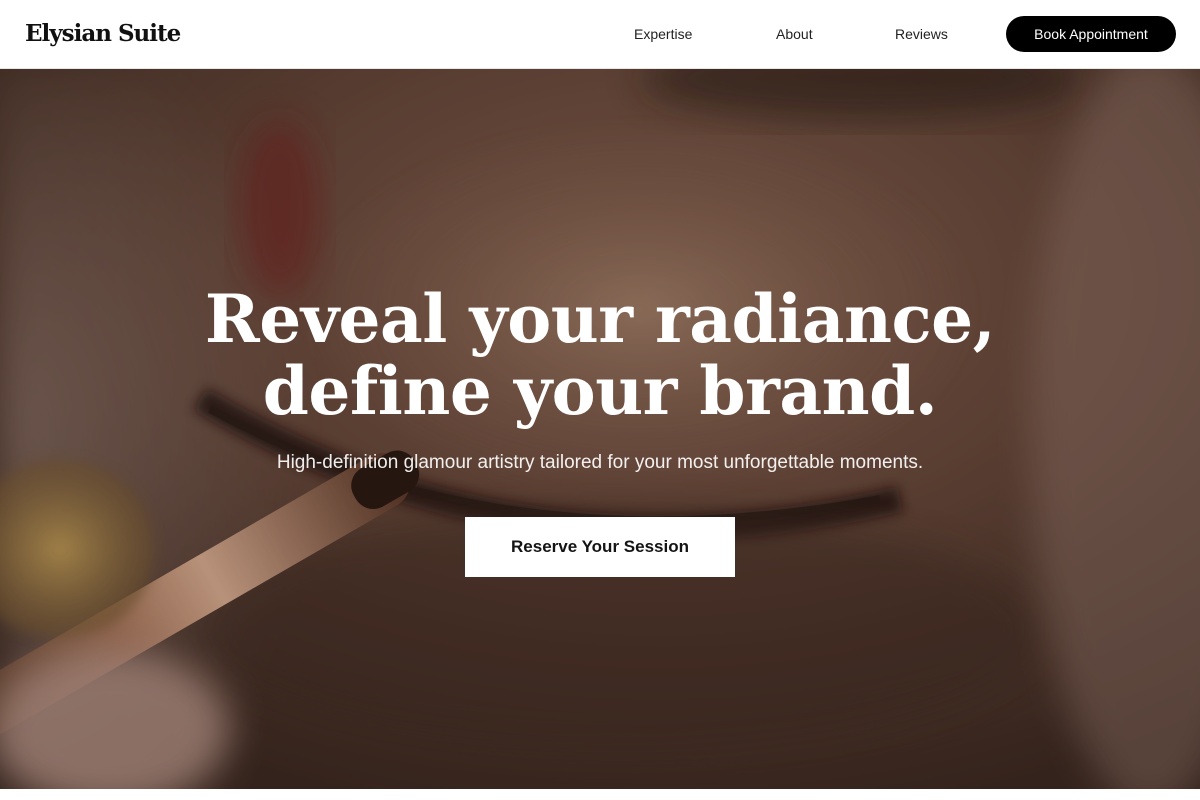 The height and width of the screenshot is (800, 1200). I want to click on page-bottom-edge, so click(600, 794).